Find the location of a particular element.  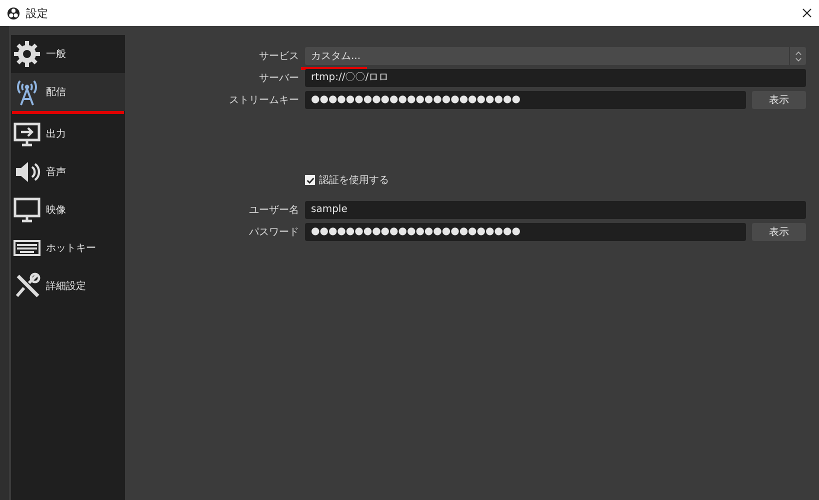

checkbox is located at coordinates (310, 180).